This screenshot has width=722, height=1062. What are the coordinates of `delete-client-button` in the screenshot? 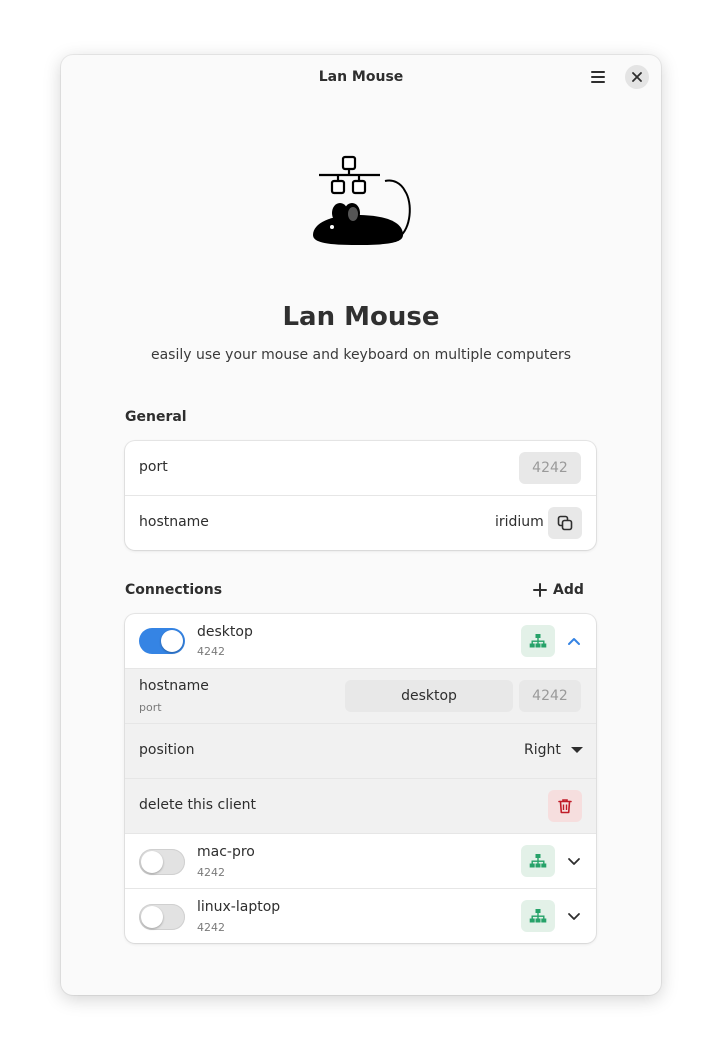 It's located at (565, 806).